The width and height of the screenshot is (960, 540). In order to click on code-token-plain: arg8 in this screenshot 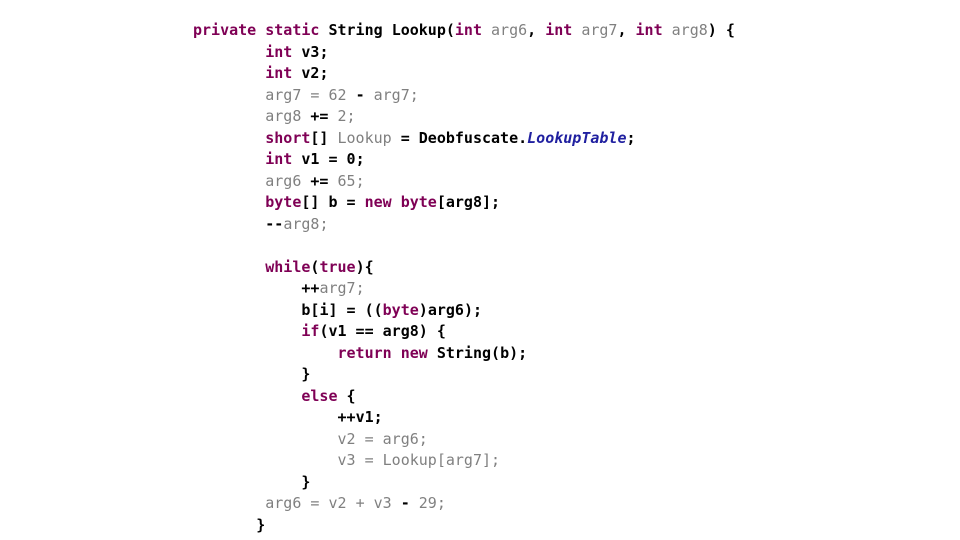, I will do `click(400, 331)`.